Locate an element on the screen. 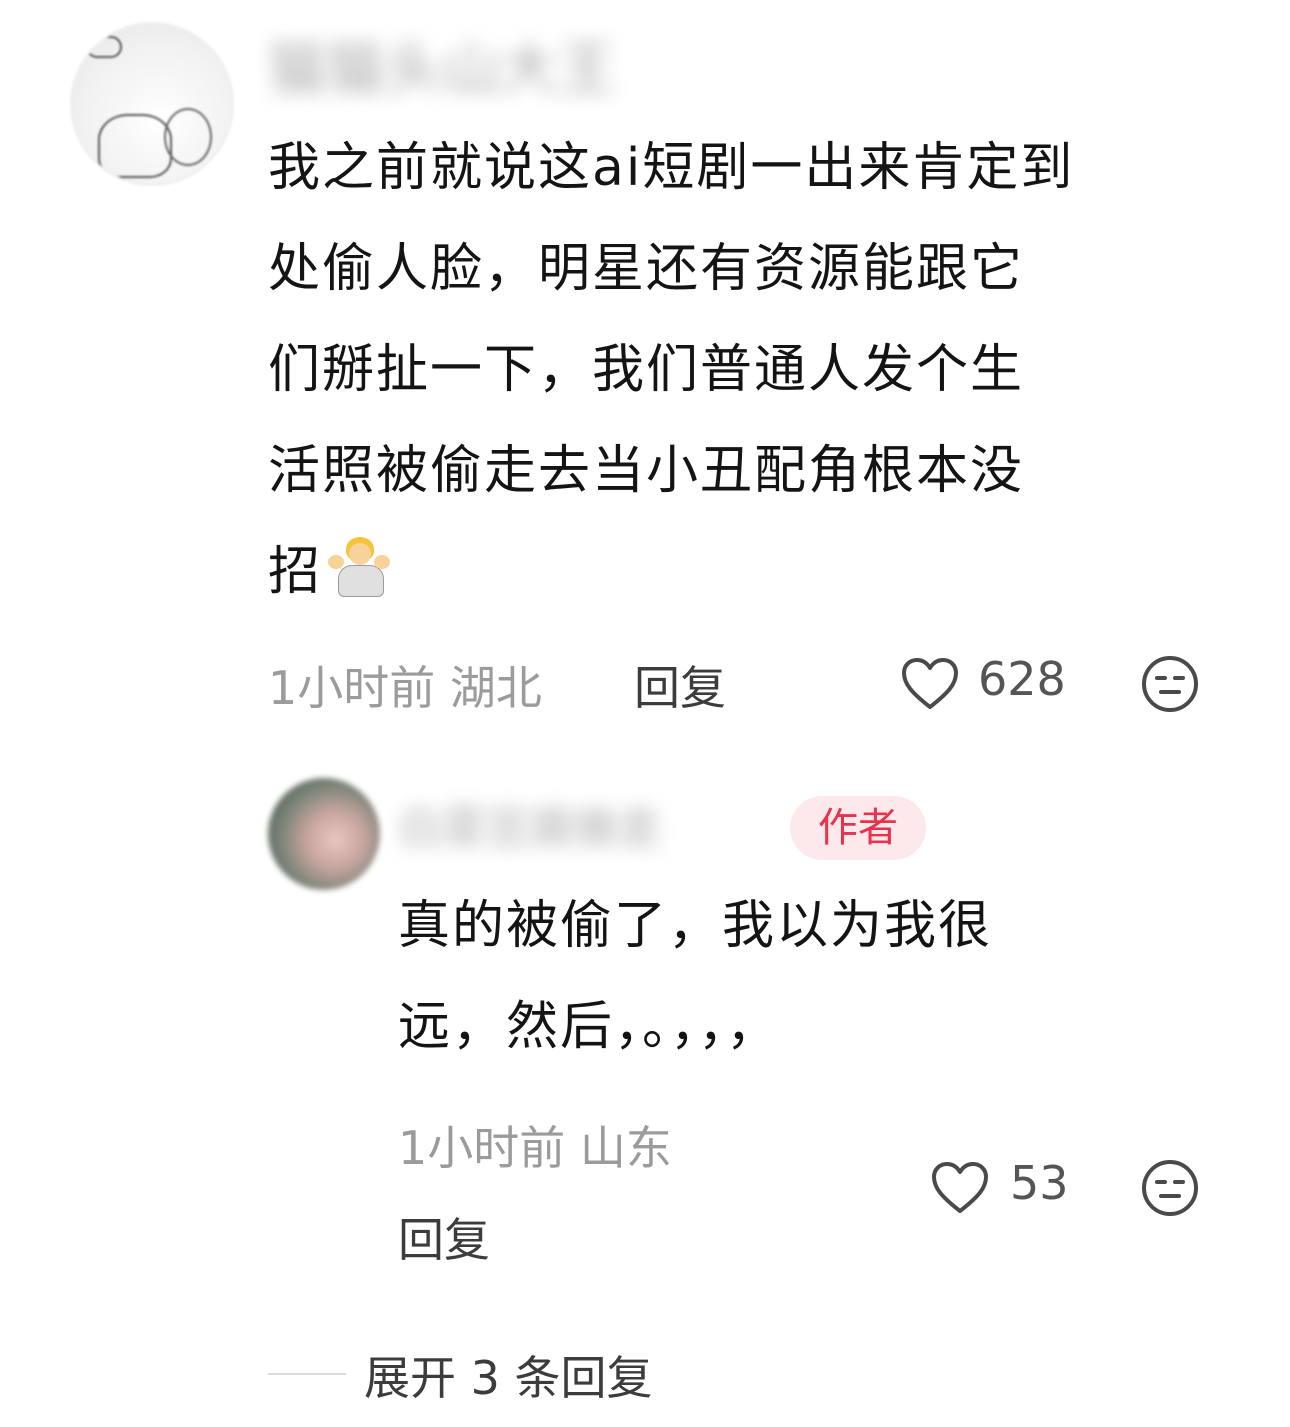  comment-line: 处偷人脸，明星还有资源能跟它 is located at coordinates (646, 269).